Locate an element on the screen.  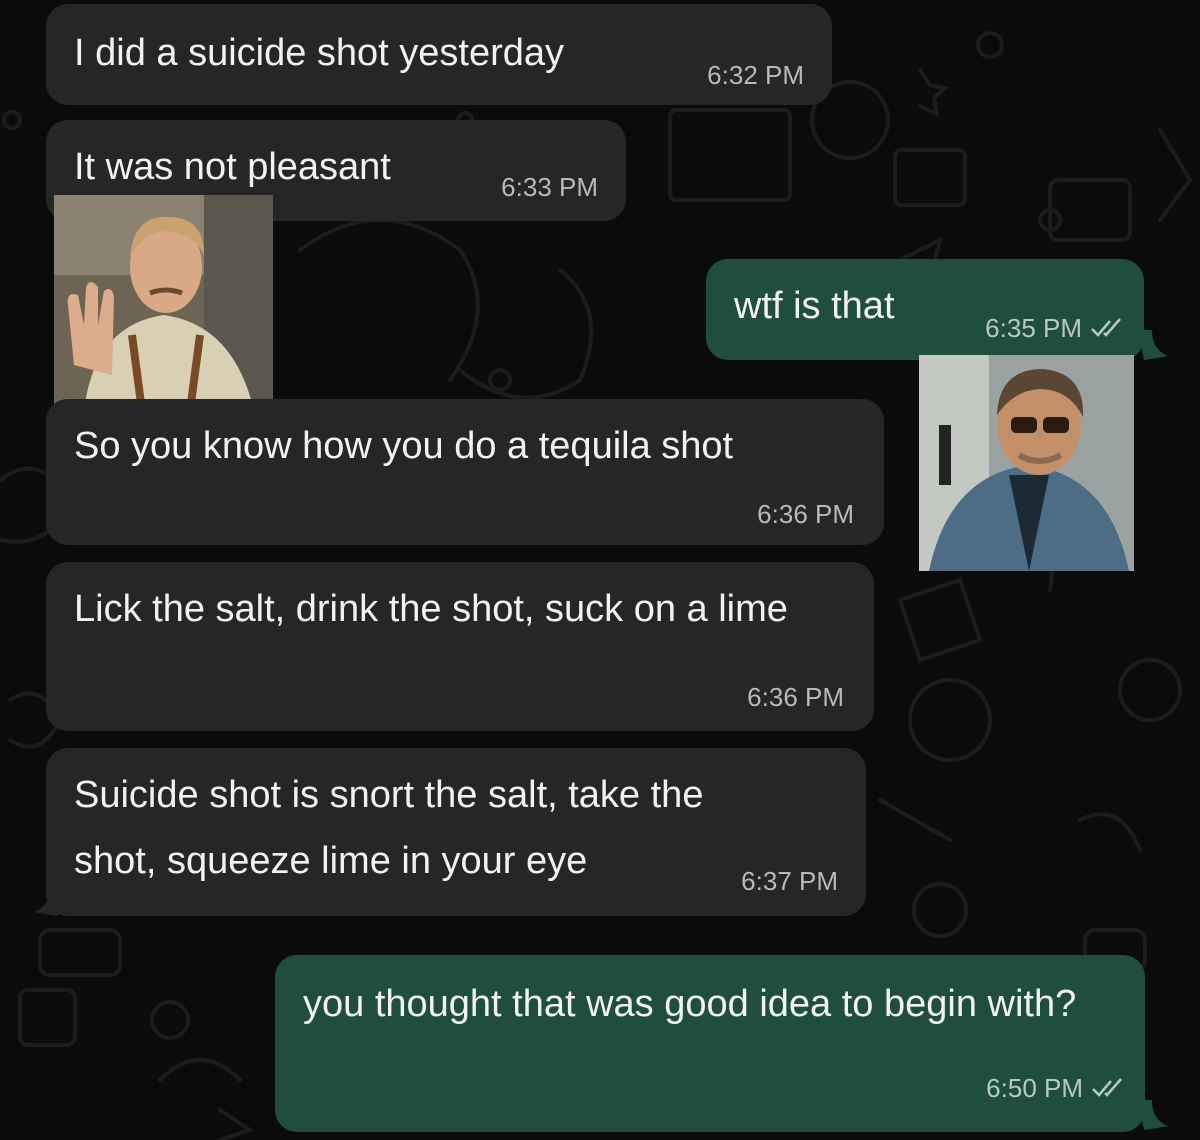
message-timestamp: 6:50 PM is located at coordinates (1055, 1088).